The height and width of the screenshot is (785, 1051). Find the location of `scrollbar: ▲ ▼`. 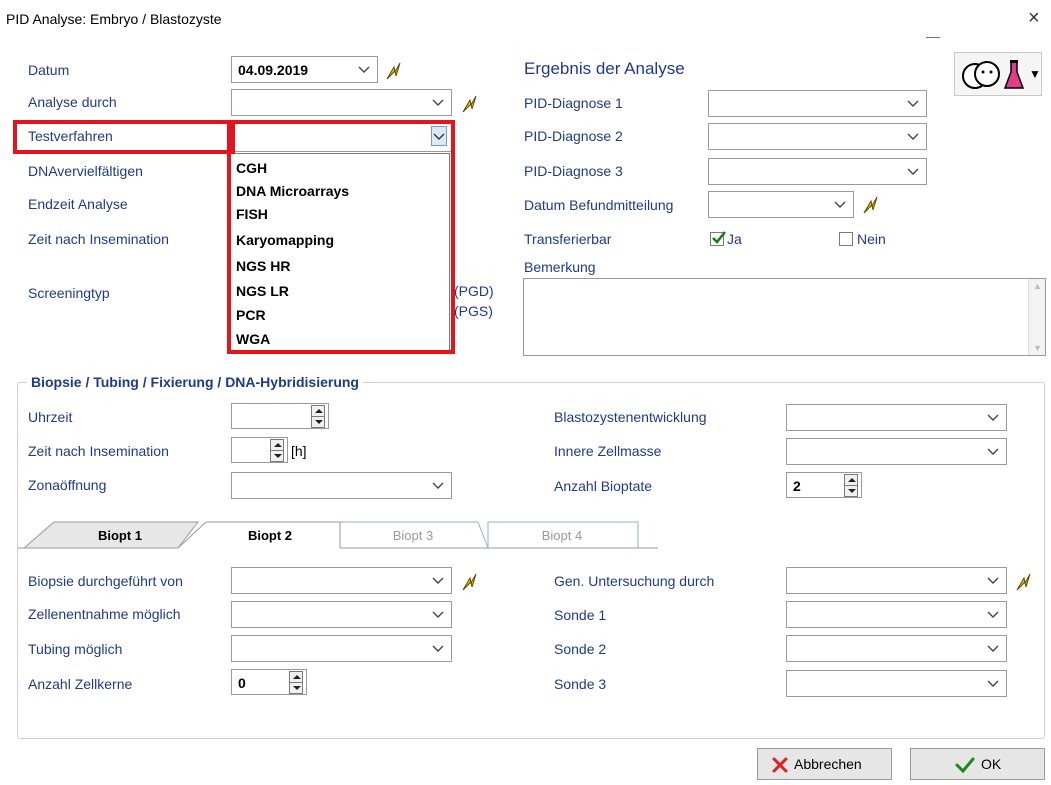

scrollbar: ▲ ▼ is located at coordinates (1036, 317).